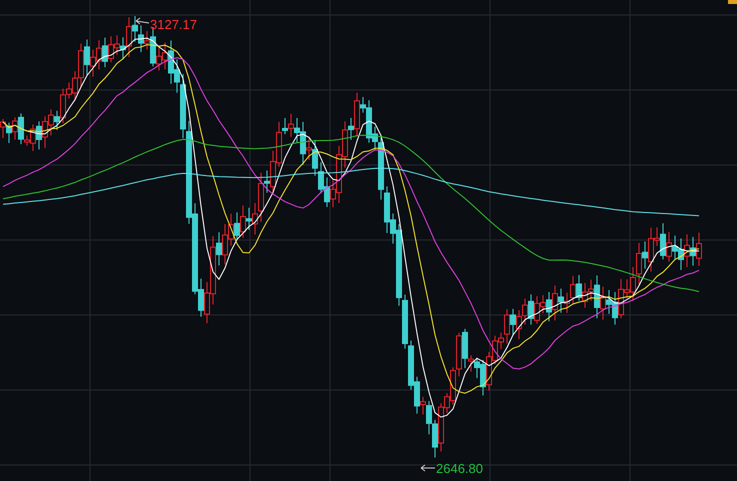  What do you see at coordinates (173, 24) in the screenshot?
I see `high-price-label: 3127.17` at bounding box center [173, 24].